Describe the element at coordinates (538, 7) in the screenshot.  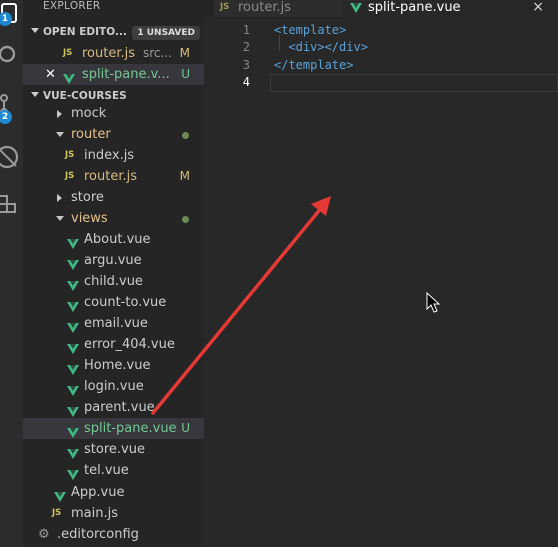
I see `close-icon: ×` at that location.